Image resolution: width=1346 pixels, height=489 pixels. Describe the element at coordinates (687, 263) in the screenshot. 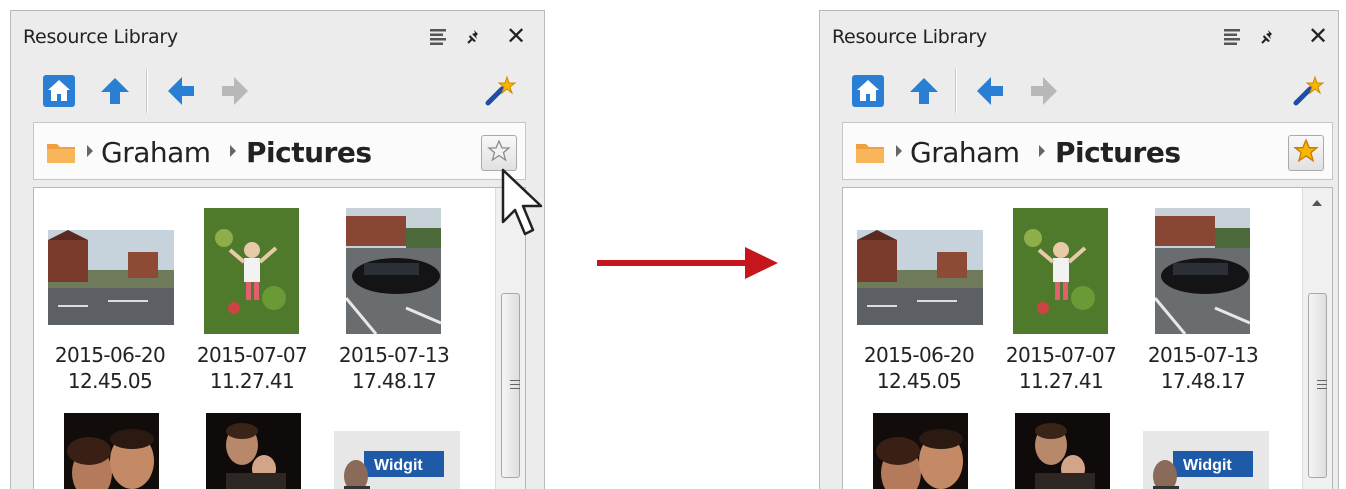

I see `transition-arrow-icon` at that location.